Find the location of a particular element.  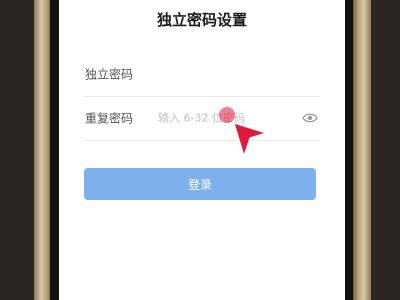

login-button: 登录 is located at coordinates (200, 184).